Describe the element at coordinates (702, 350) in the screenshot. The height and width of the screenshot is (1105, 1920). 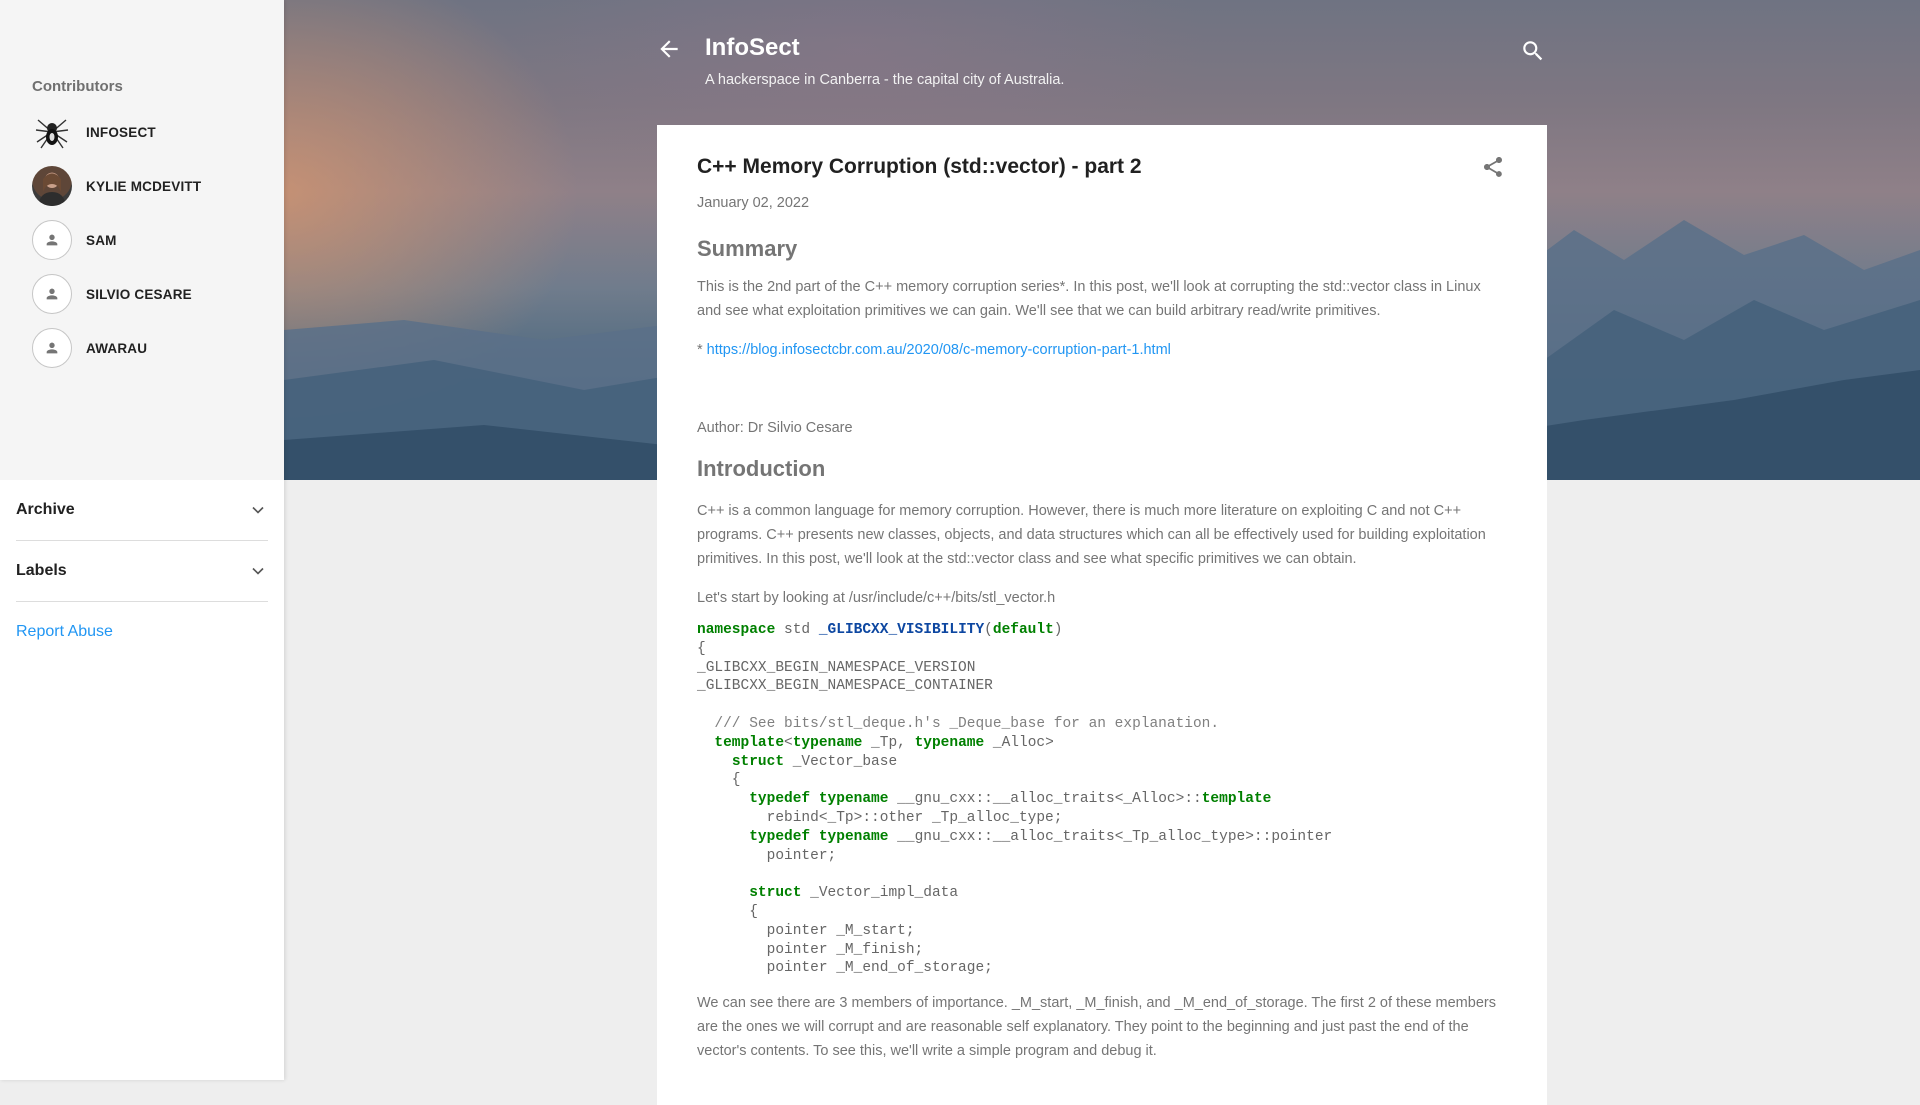
I see `reference-prefix: *` at that location.